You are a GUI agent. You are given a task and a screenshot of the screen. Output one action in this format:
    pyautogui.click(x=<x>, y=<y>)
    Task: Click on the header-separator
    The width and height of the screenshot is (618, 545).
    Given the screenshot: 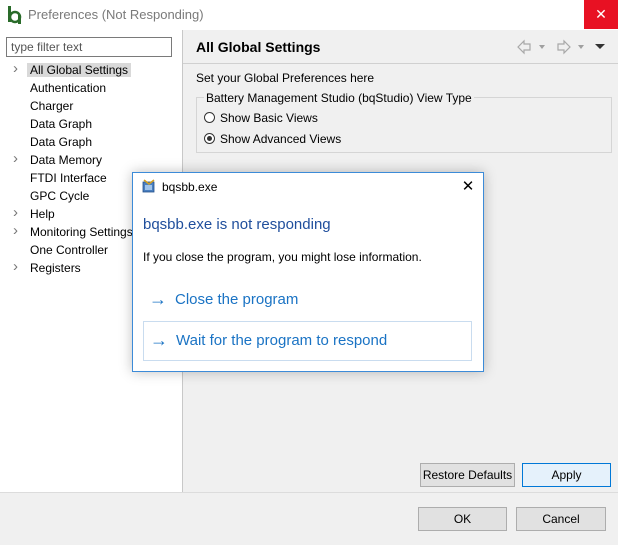 What is the action you would take?
    pyautogui.click(x=400, y=63)
    